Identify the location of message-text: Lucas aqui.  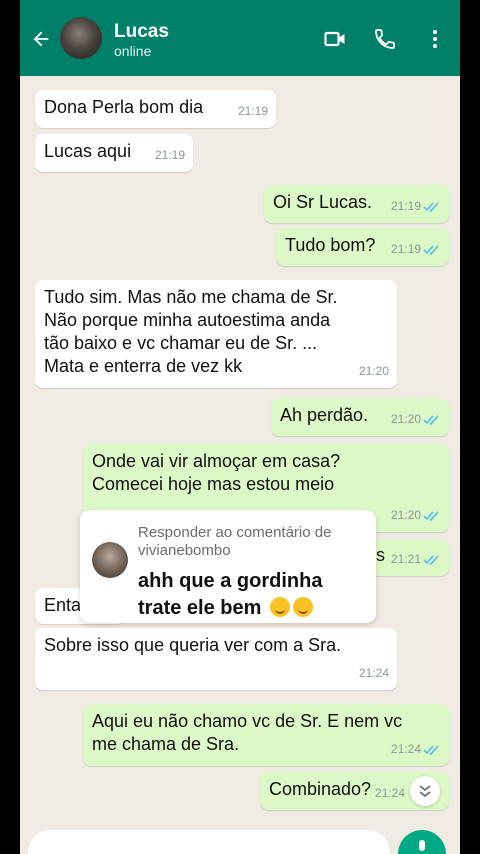
(88, 151).